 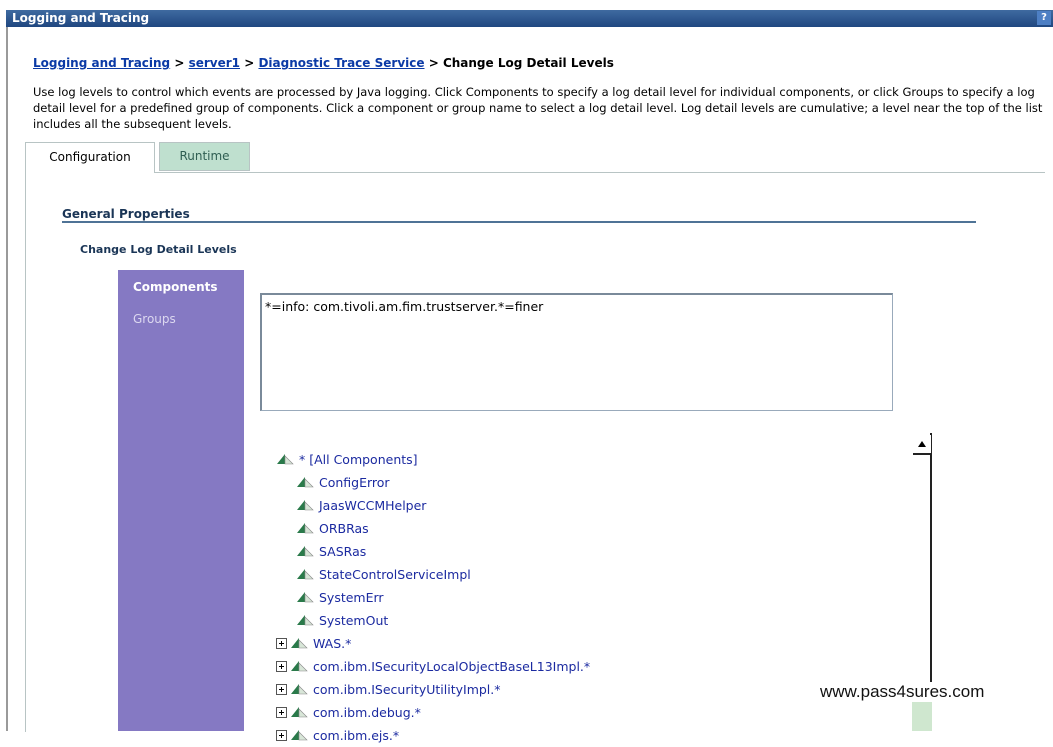 I want to click on tree-item-label: WAS.*, so click(x=332, y=643).